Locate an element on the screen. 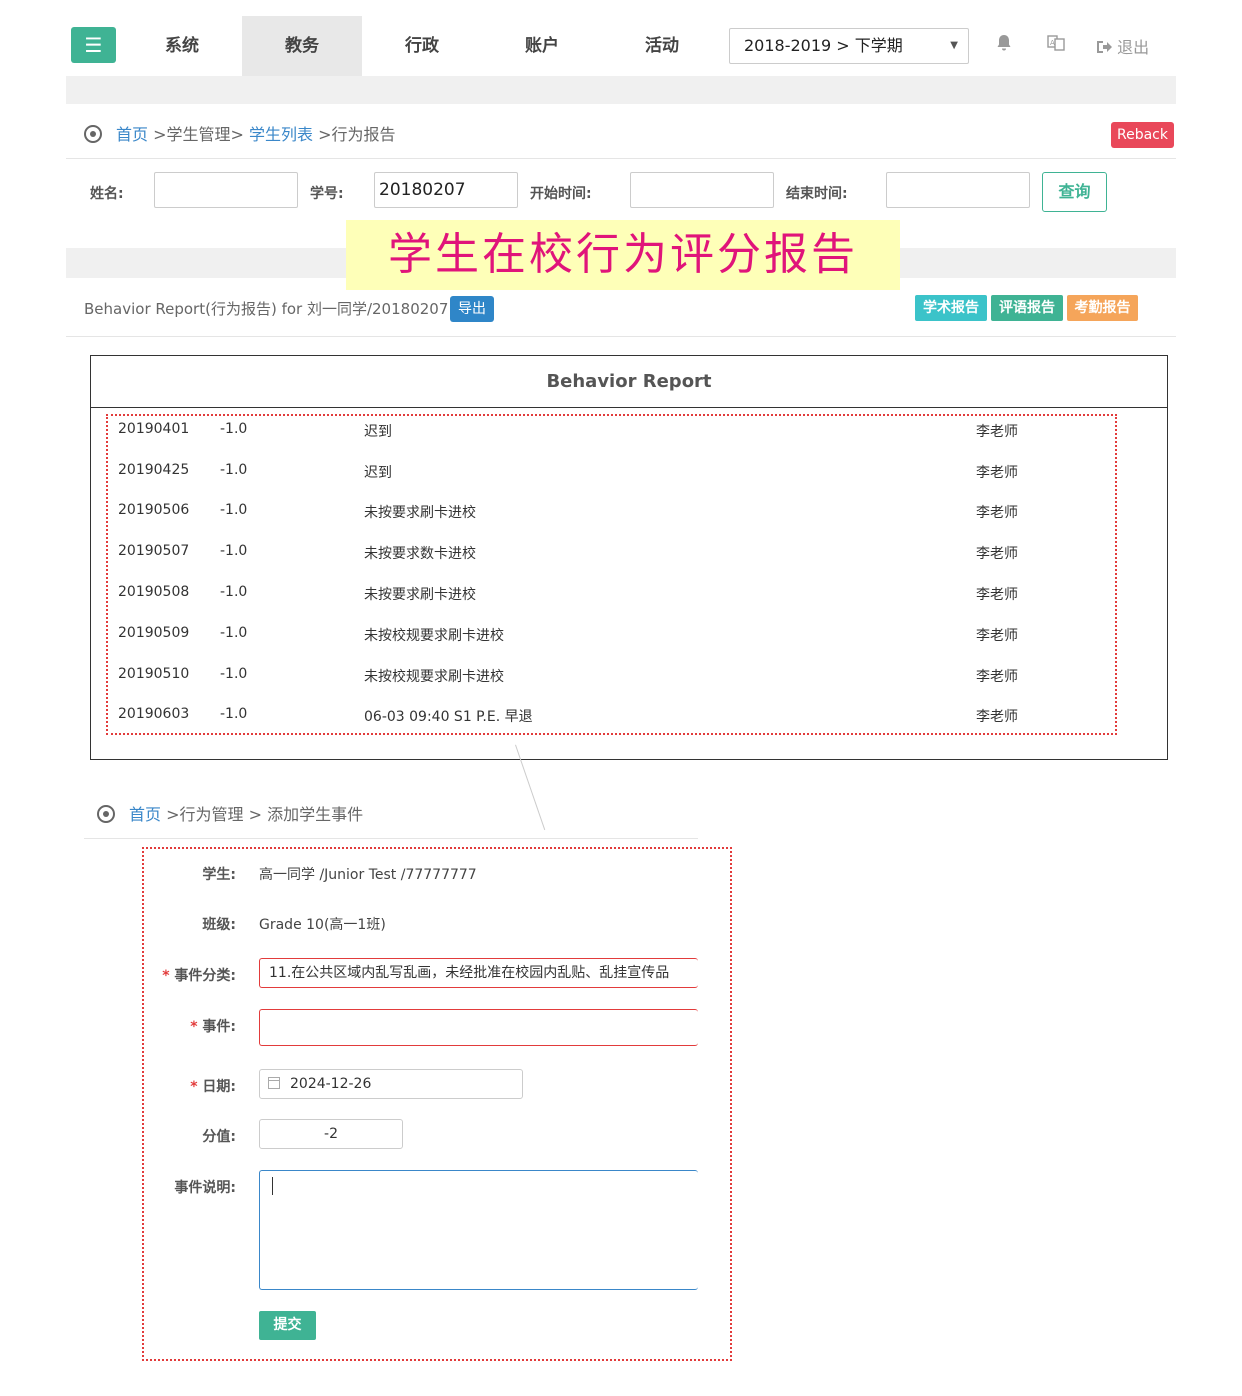 Image resolution: width=1242 pixels, height=1396 pixels. student-label: 学生: is located at coordinates (219, 875).